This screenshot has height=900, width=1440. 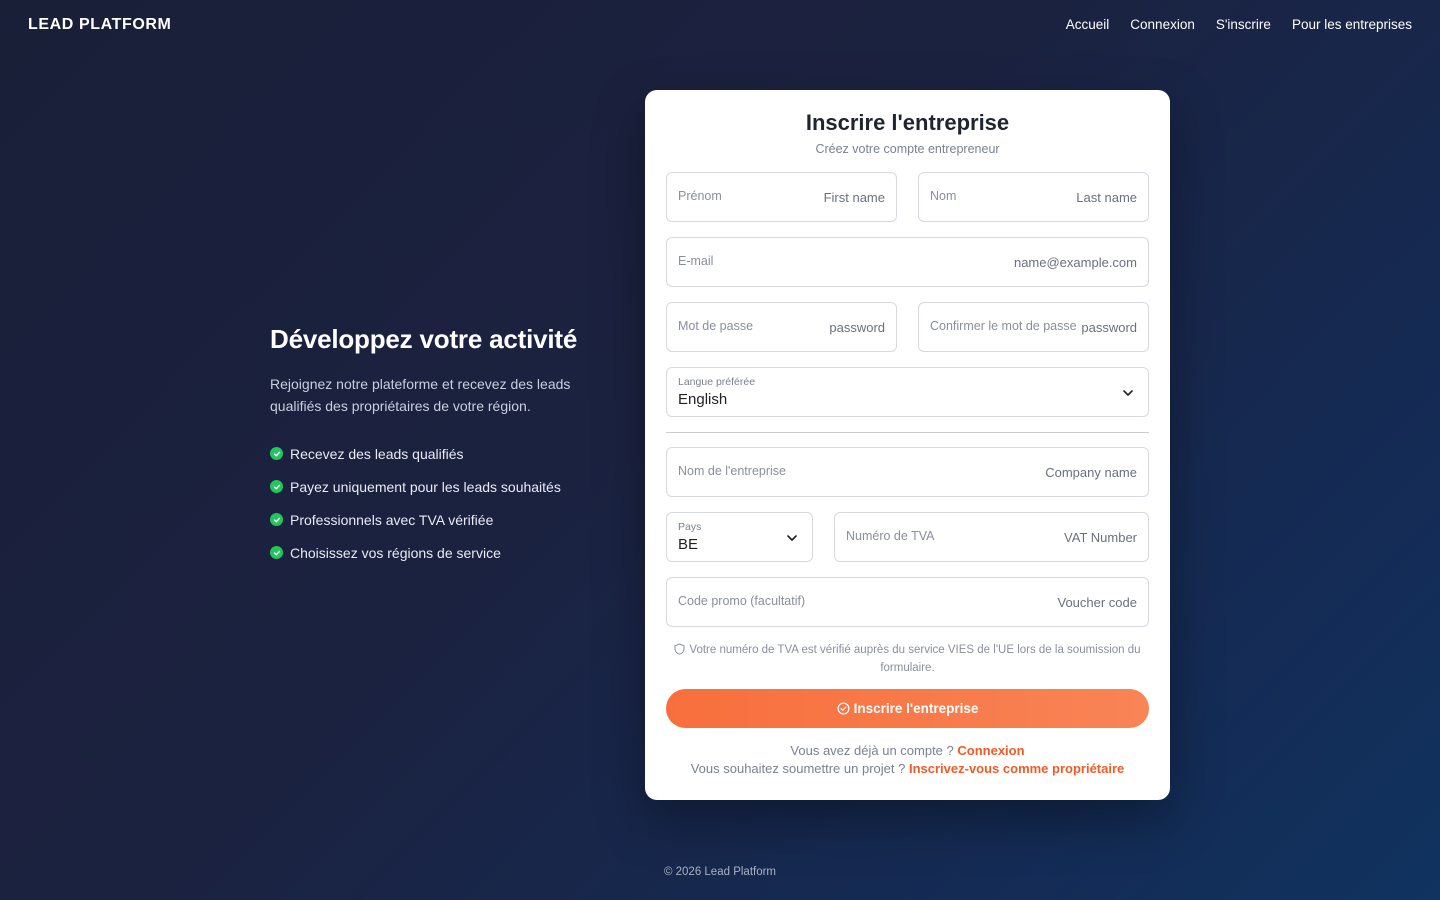 I want to click on login-prompt-row: Vous avez déjà un compte ? Connexion, so click(x=907, y=751).